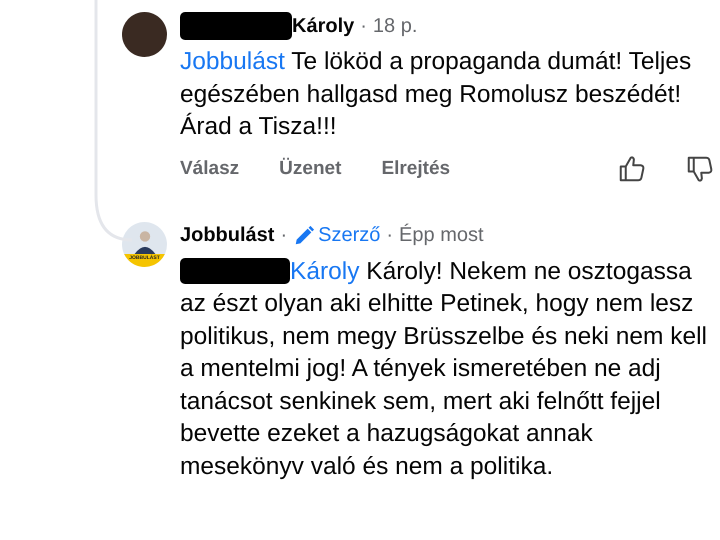  Describe the element at coordinates (227, 235) in the screenshot. I see `author-name: Jobbulást` at that location.